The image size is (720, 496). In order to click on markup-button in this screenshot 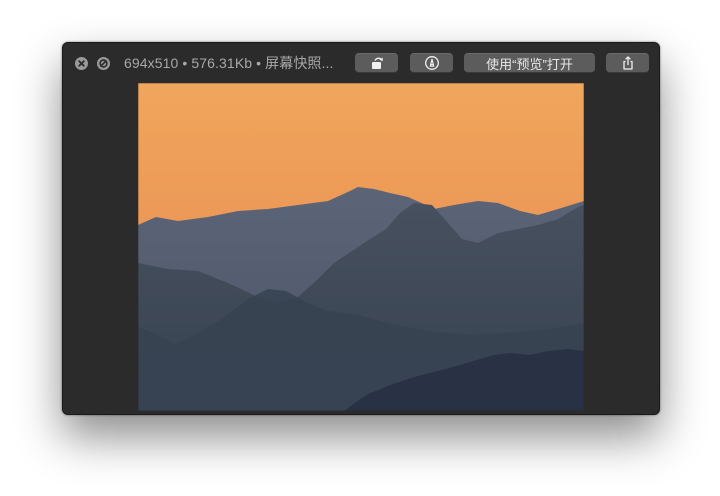, I will do `click(431, 63)`.